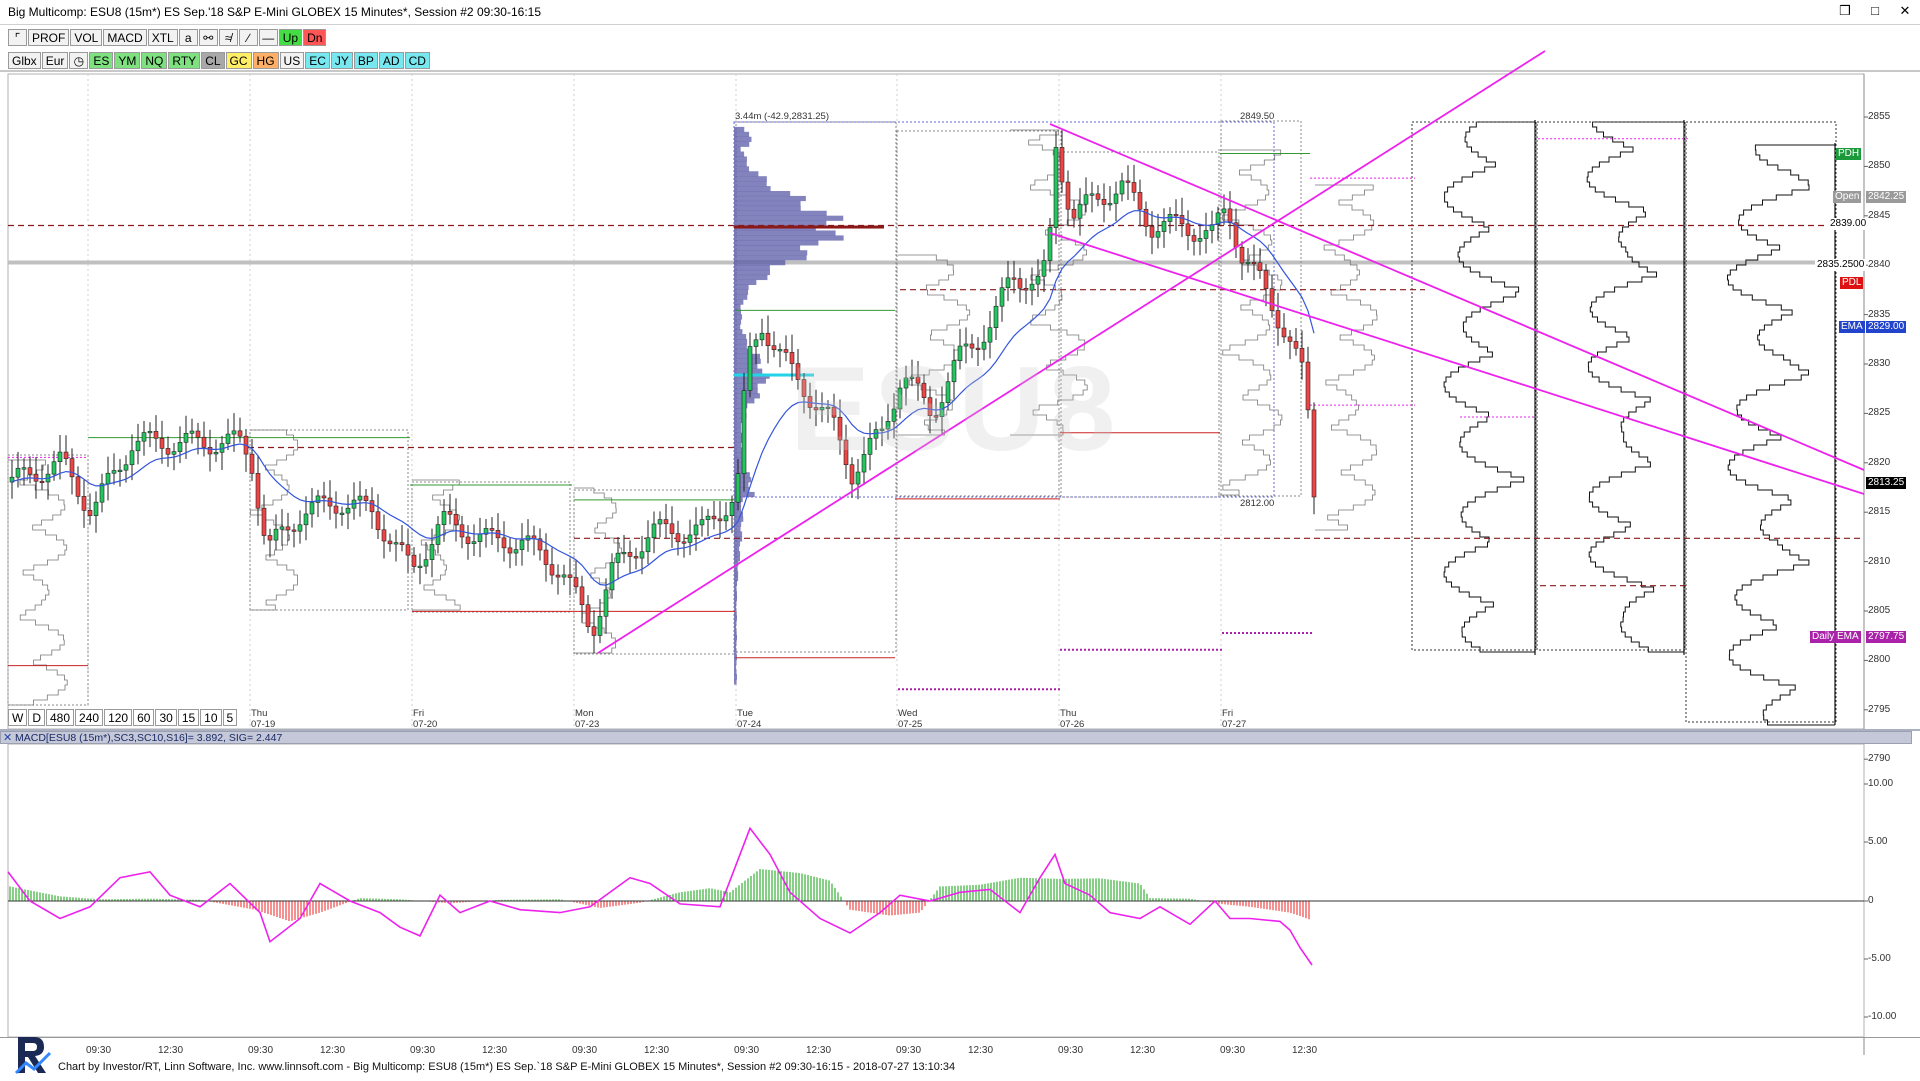 Image resolution: width=1920 pixels, height=1081 pixels. What do you see at coordinates (7, 737) in the screenshot?
I see `close-pane-icon: ✕` at bounding box center [7, 737].